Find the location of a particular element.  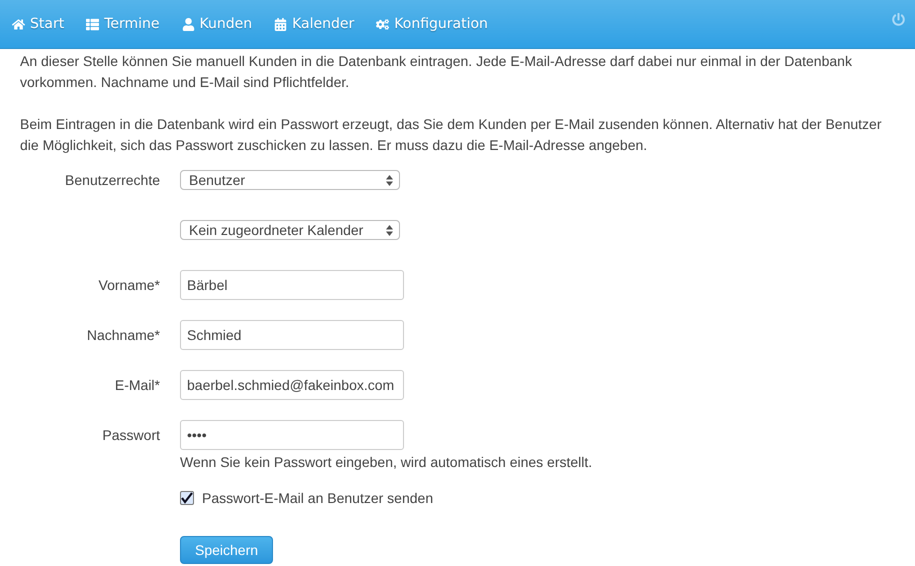

intro-paragraph: An dieser Stelle können Sie manuell Kunden in die Datenbank eintragen. Jede E-Mail-Adresse darf dabei nur einmal in der Datenbank vorkommen. Nachname und E-Mail sind Pflichtfelder. is located at coordinates (436, 72).